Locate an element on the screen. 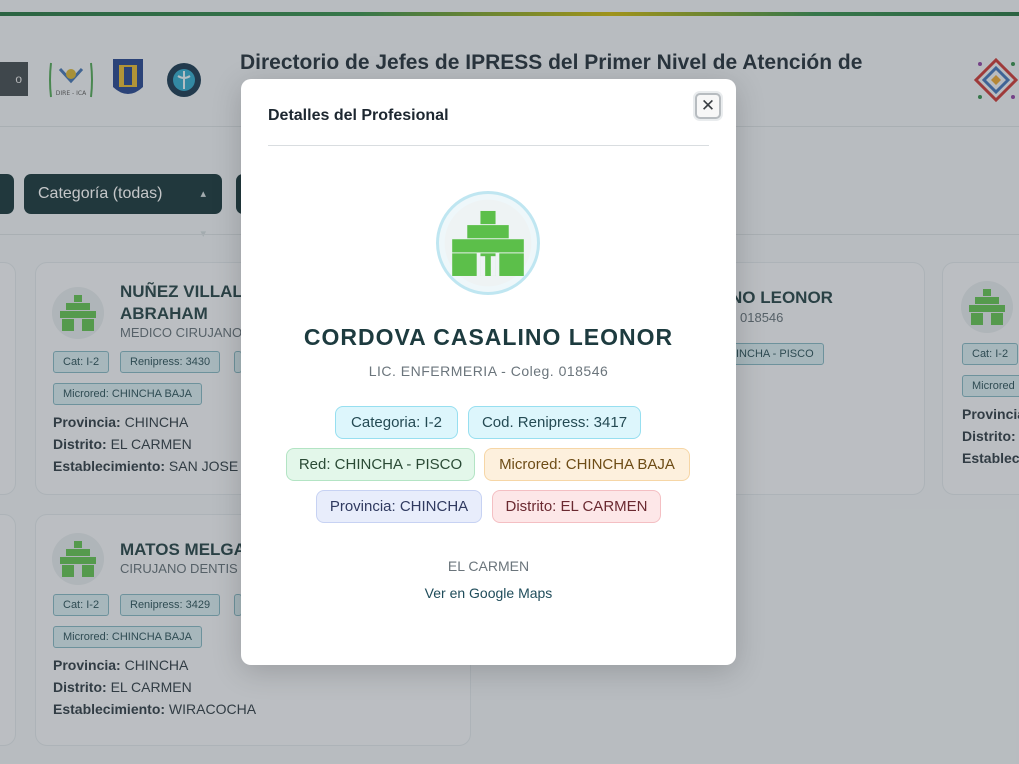  close-button: ✕ is located at coordinates (708, 106).